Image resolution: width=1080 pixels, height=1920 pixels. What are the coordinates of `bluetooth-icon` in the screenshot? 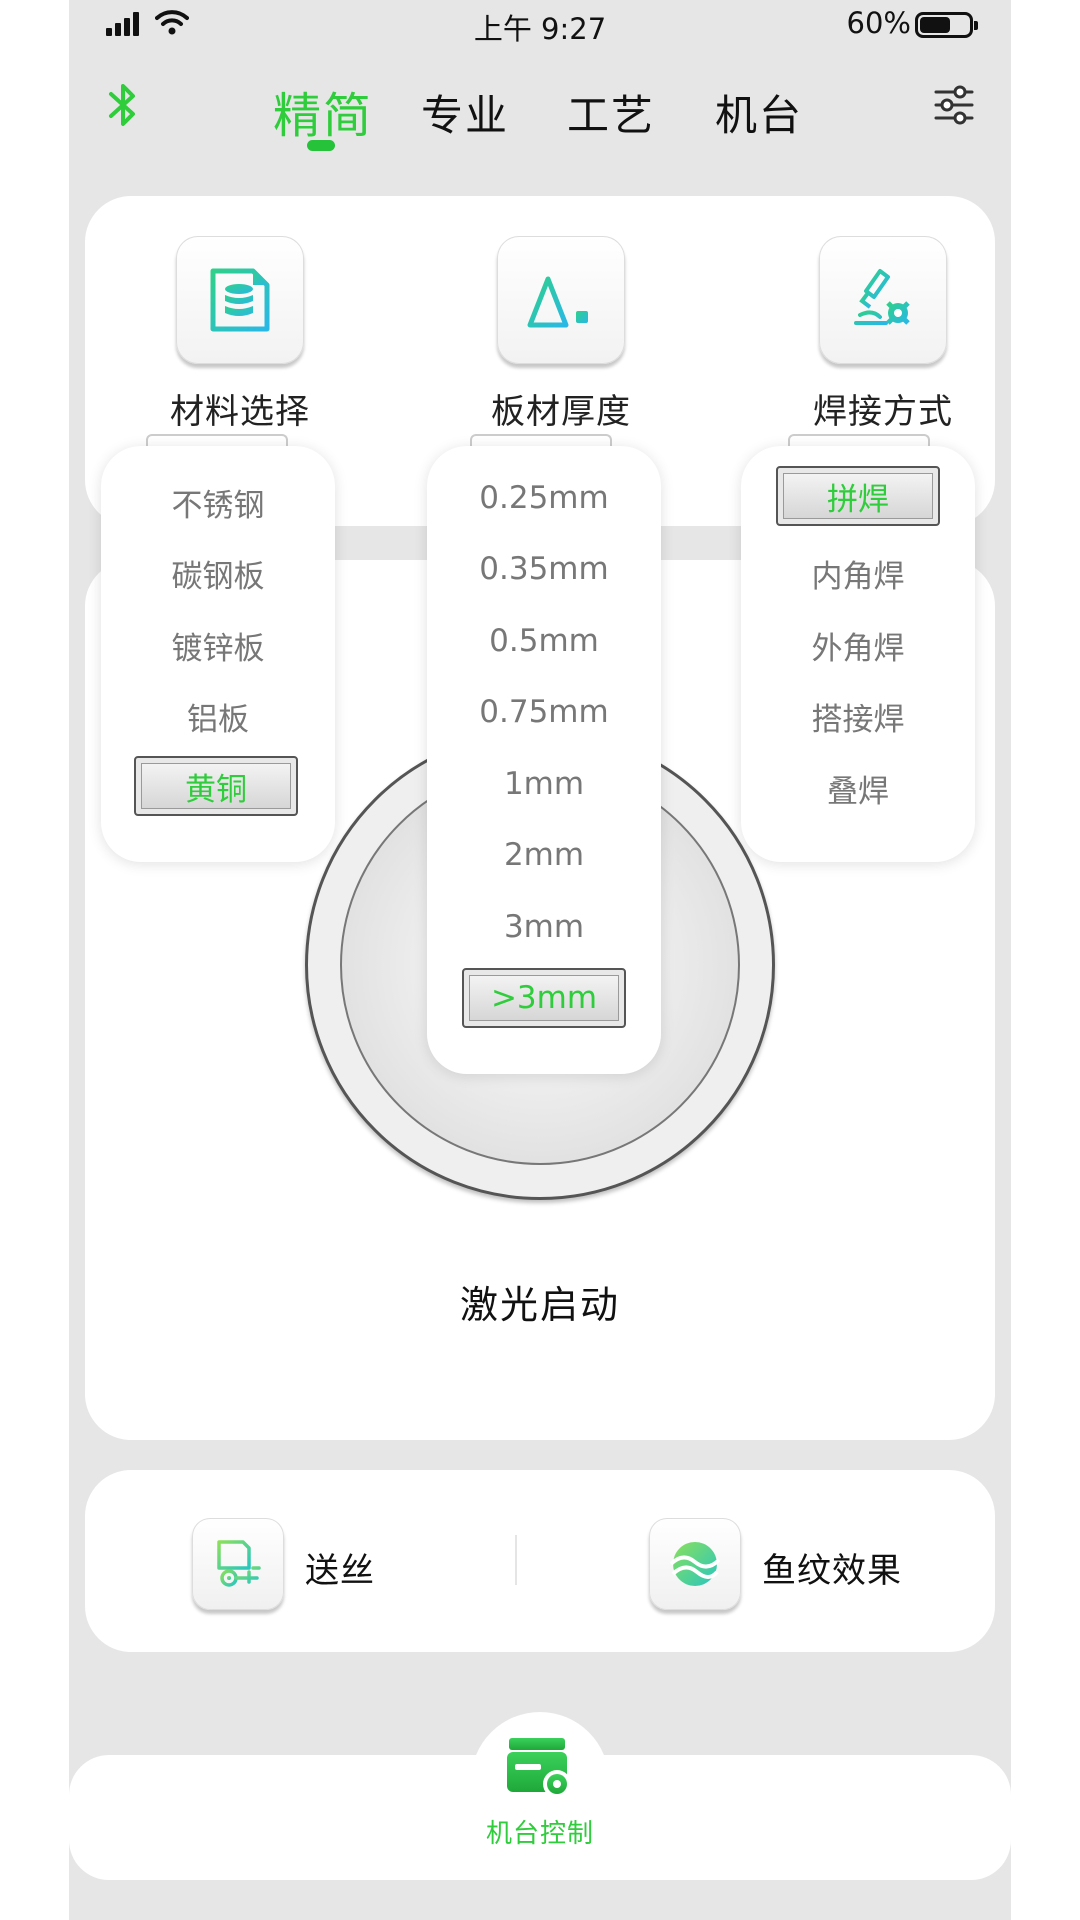 It's located at (123, 105).